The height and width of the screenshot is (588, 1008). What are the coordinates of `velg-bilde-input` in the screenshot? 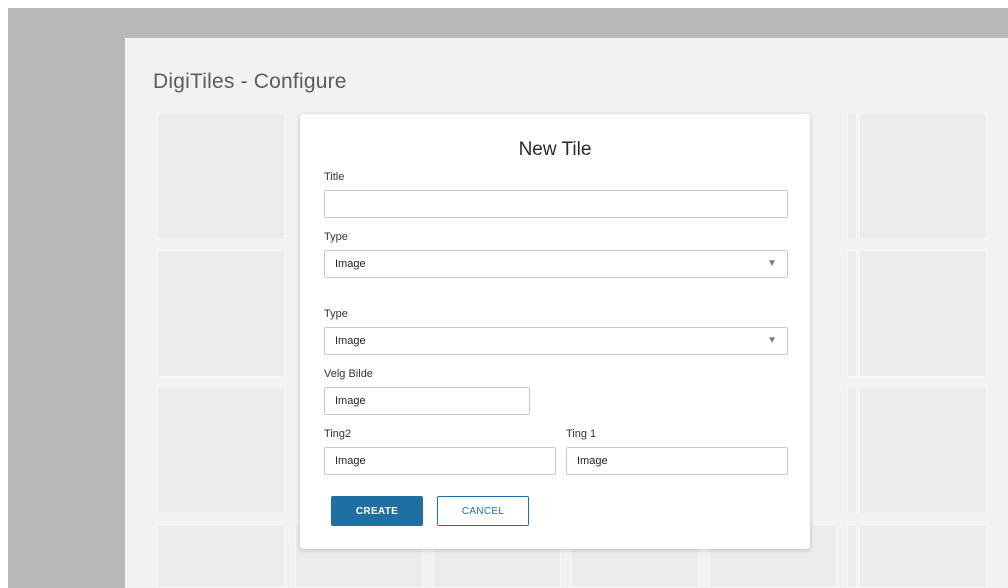 It's located at (427, 401).